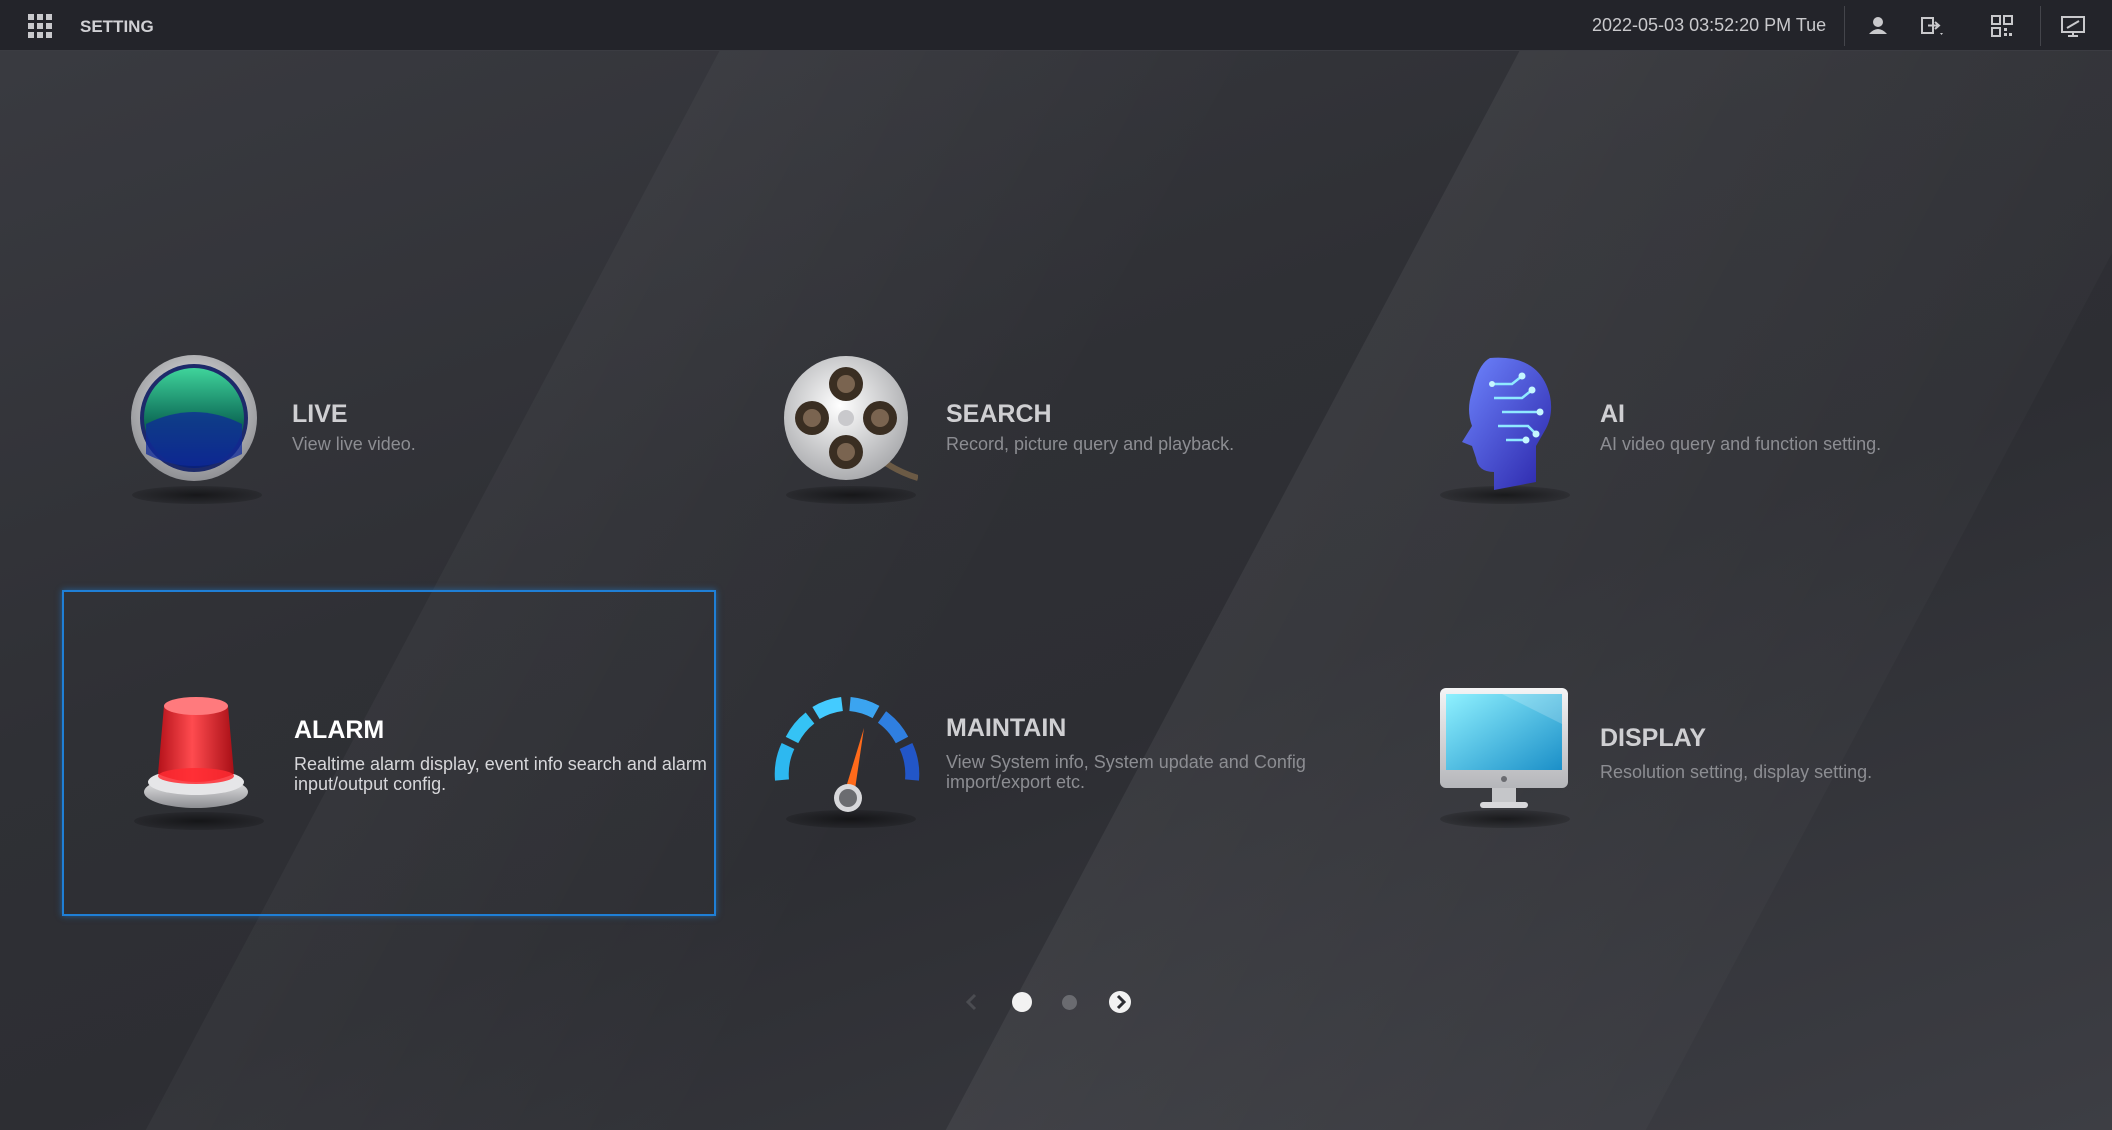 Image resolution: width=2112 pixels, height=1130 pixels. I want to click on monitor-icon, so click(1502, 754).